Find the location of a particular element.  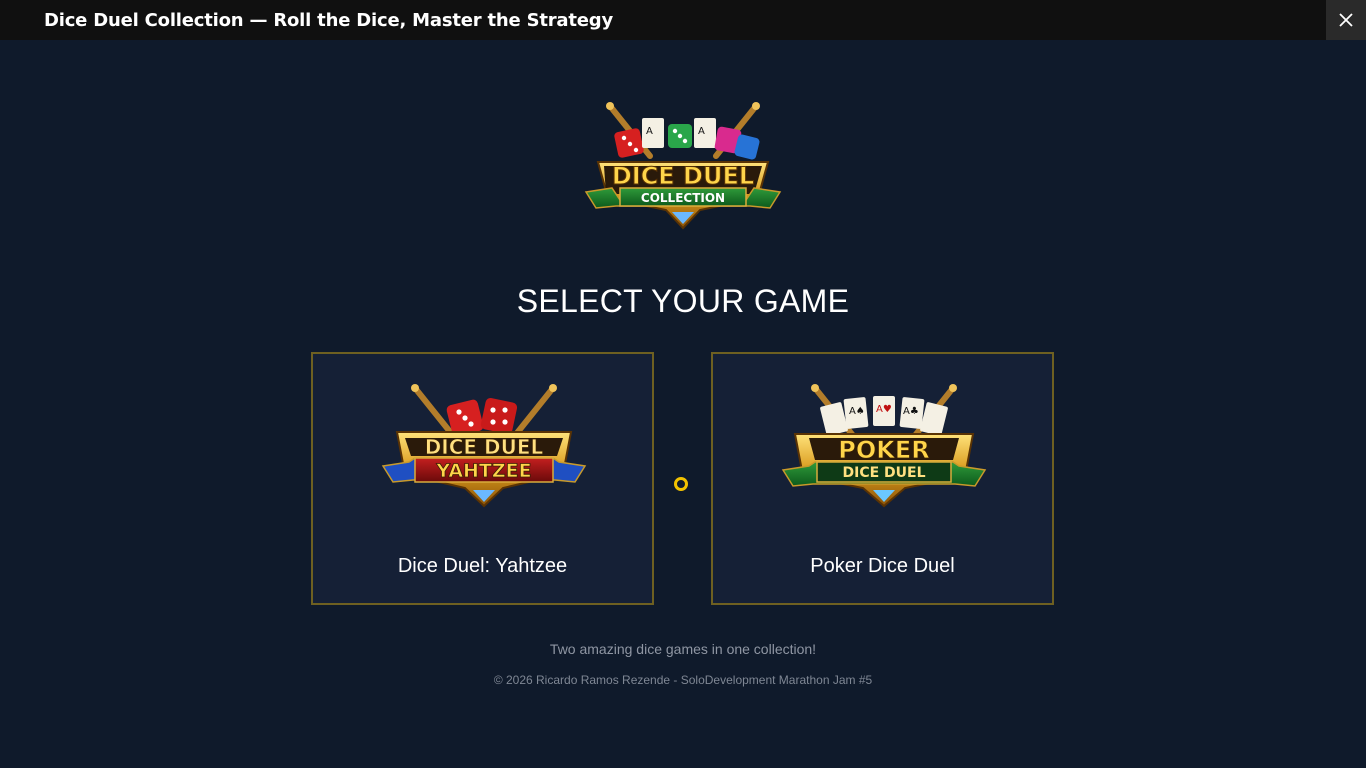

svg-text: A♥ is located at coordinates (884, 409).